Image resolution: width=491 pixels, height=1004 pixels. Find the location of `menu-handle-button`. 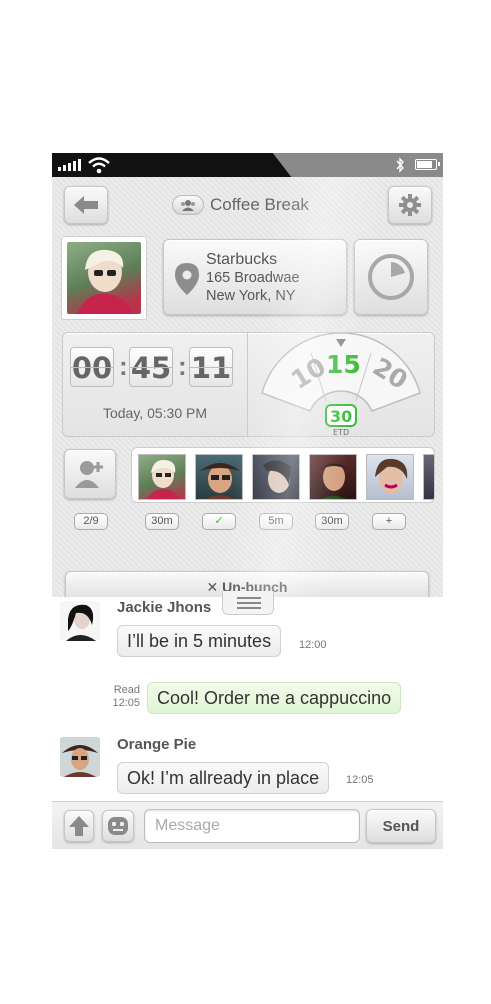

menu-handle-button is located at coordinates (248, 603).